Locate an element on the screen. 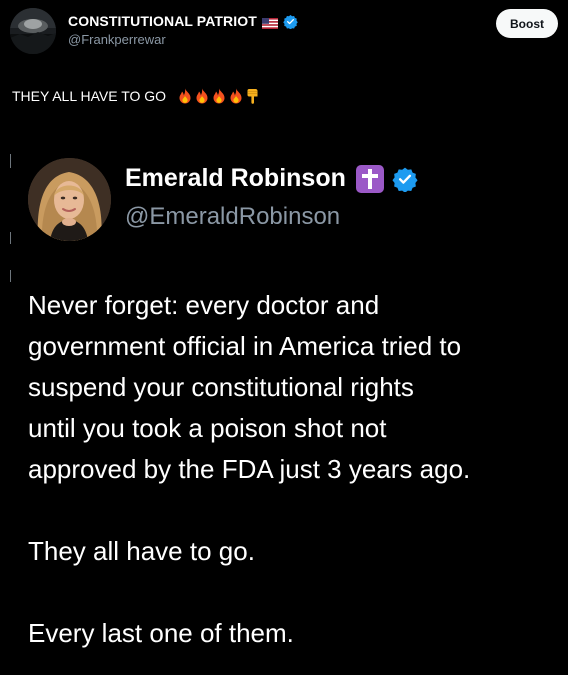  post-text-content: THEY ALL HAVE TO GO is located at coordinates (89, 96).